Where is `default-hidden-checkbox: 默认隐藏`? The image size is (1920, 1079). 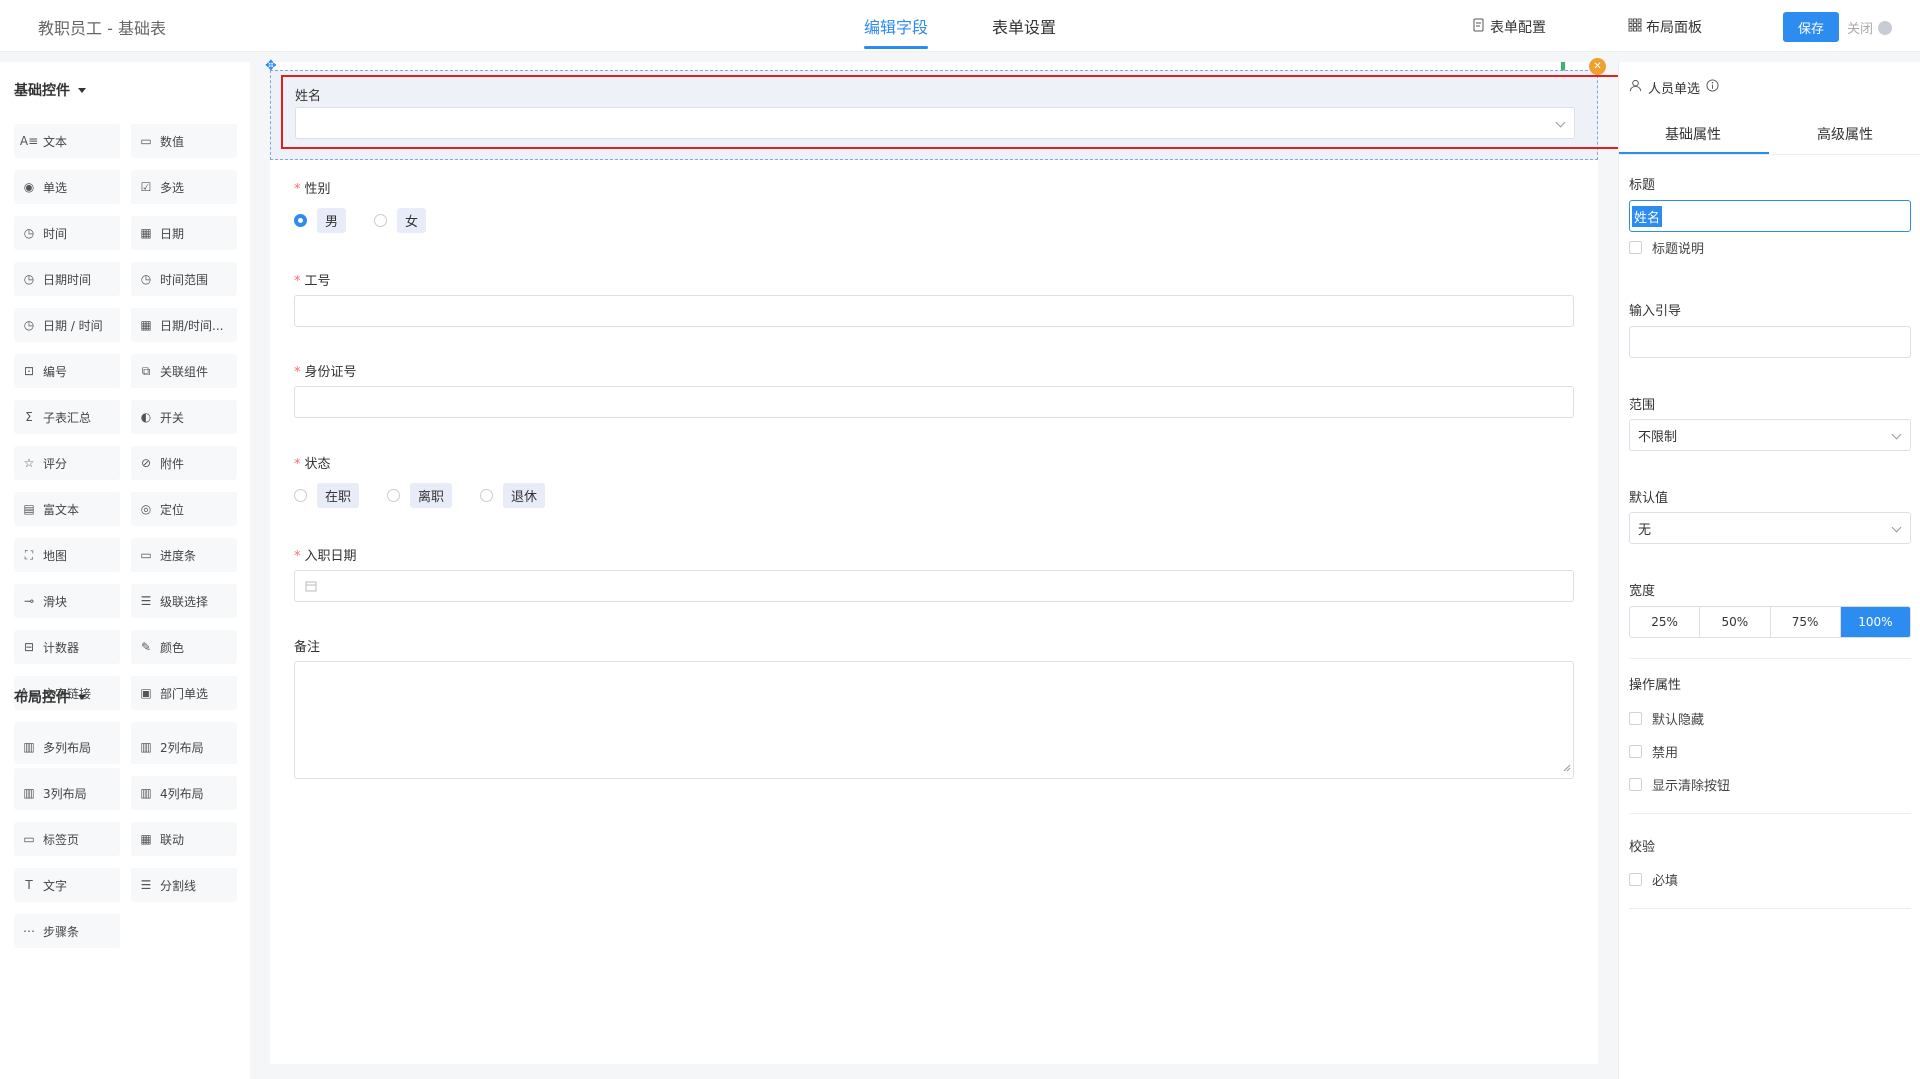 default-hidden-checkbox: 默认隐藏 is located at coordinates (1666, 718).